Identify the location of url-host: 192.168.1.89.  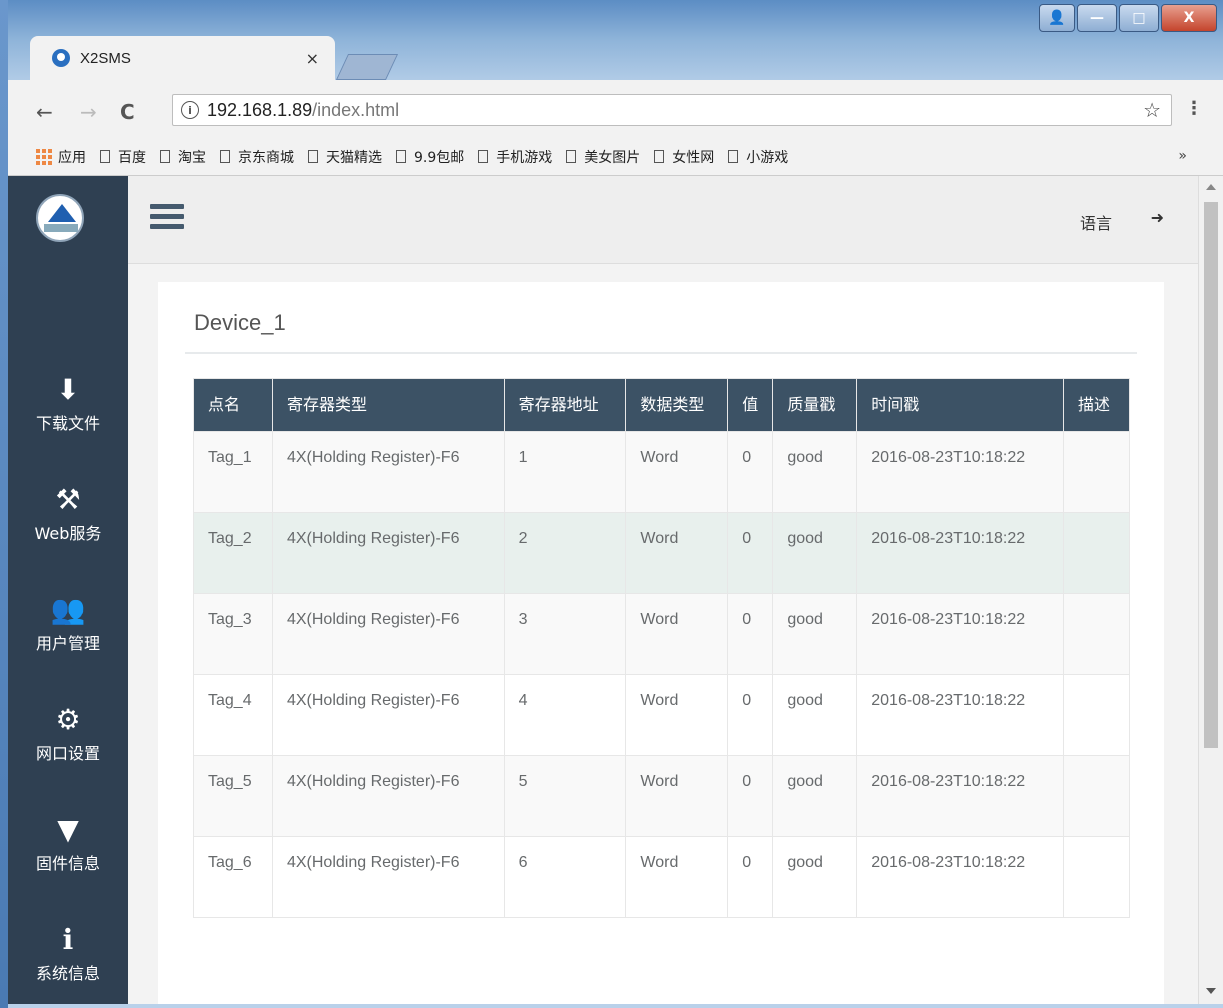
(260, 109).